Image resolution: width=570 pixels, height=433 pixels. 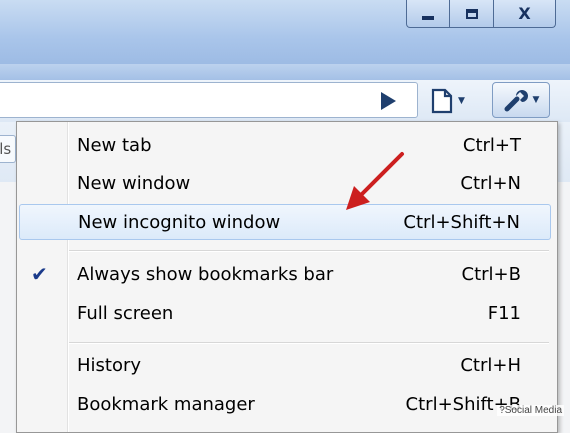 What do you see at coordinates (388, 101) in the screenshot?
I see `go-button` at bounding box center [388, 101].